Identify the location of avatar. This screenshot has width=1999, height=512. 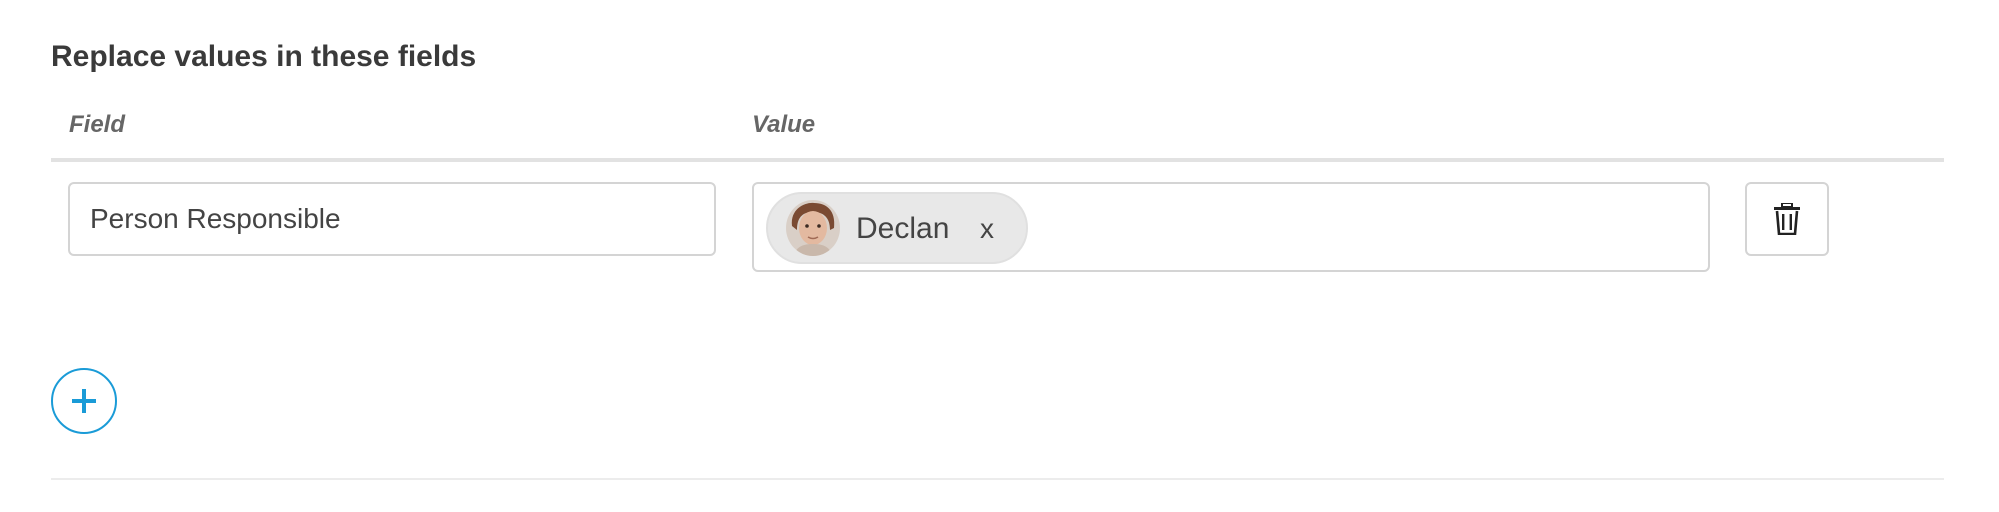
(813, 228).